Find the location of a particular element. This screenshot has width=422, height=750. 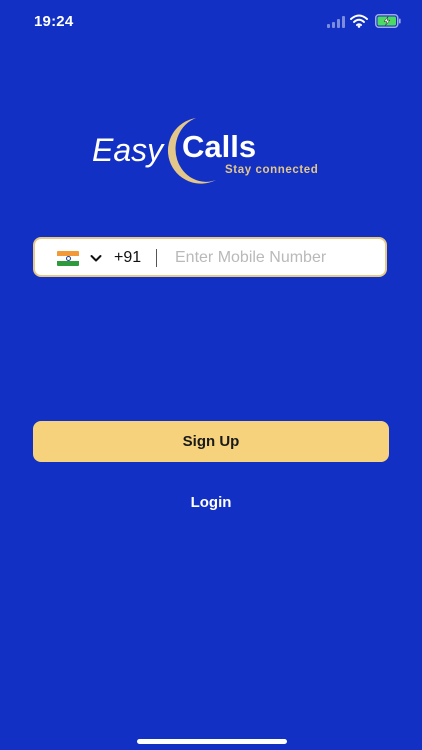

logo-tagline: Stay connected is located at coordinates (272, 170).